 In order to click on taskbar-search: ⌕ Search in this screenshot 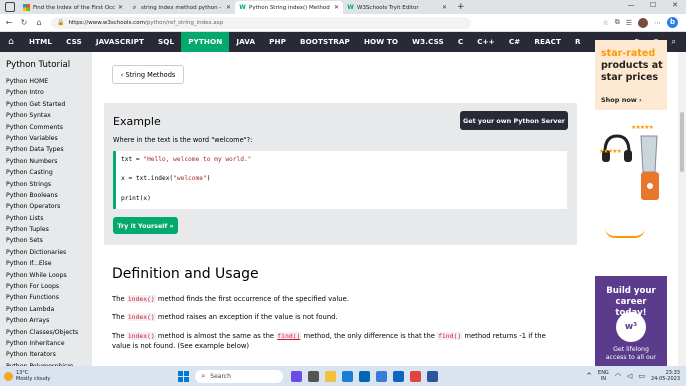, I will do `click(239, 376)`.